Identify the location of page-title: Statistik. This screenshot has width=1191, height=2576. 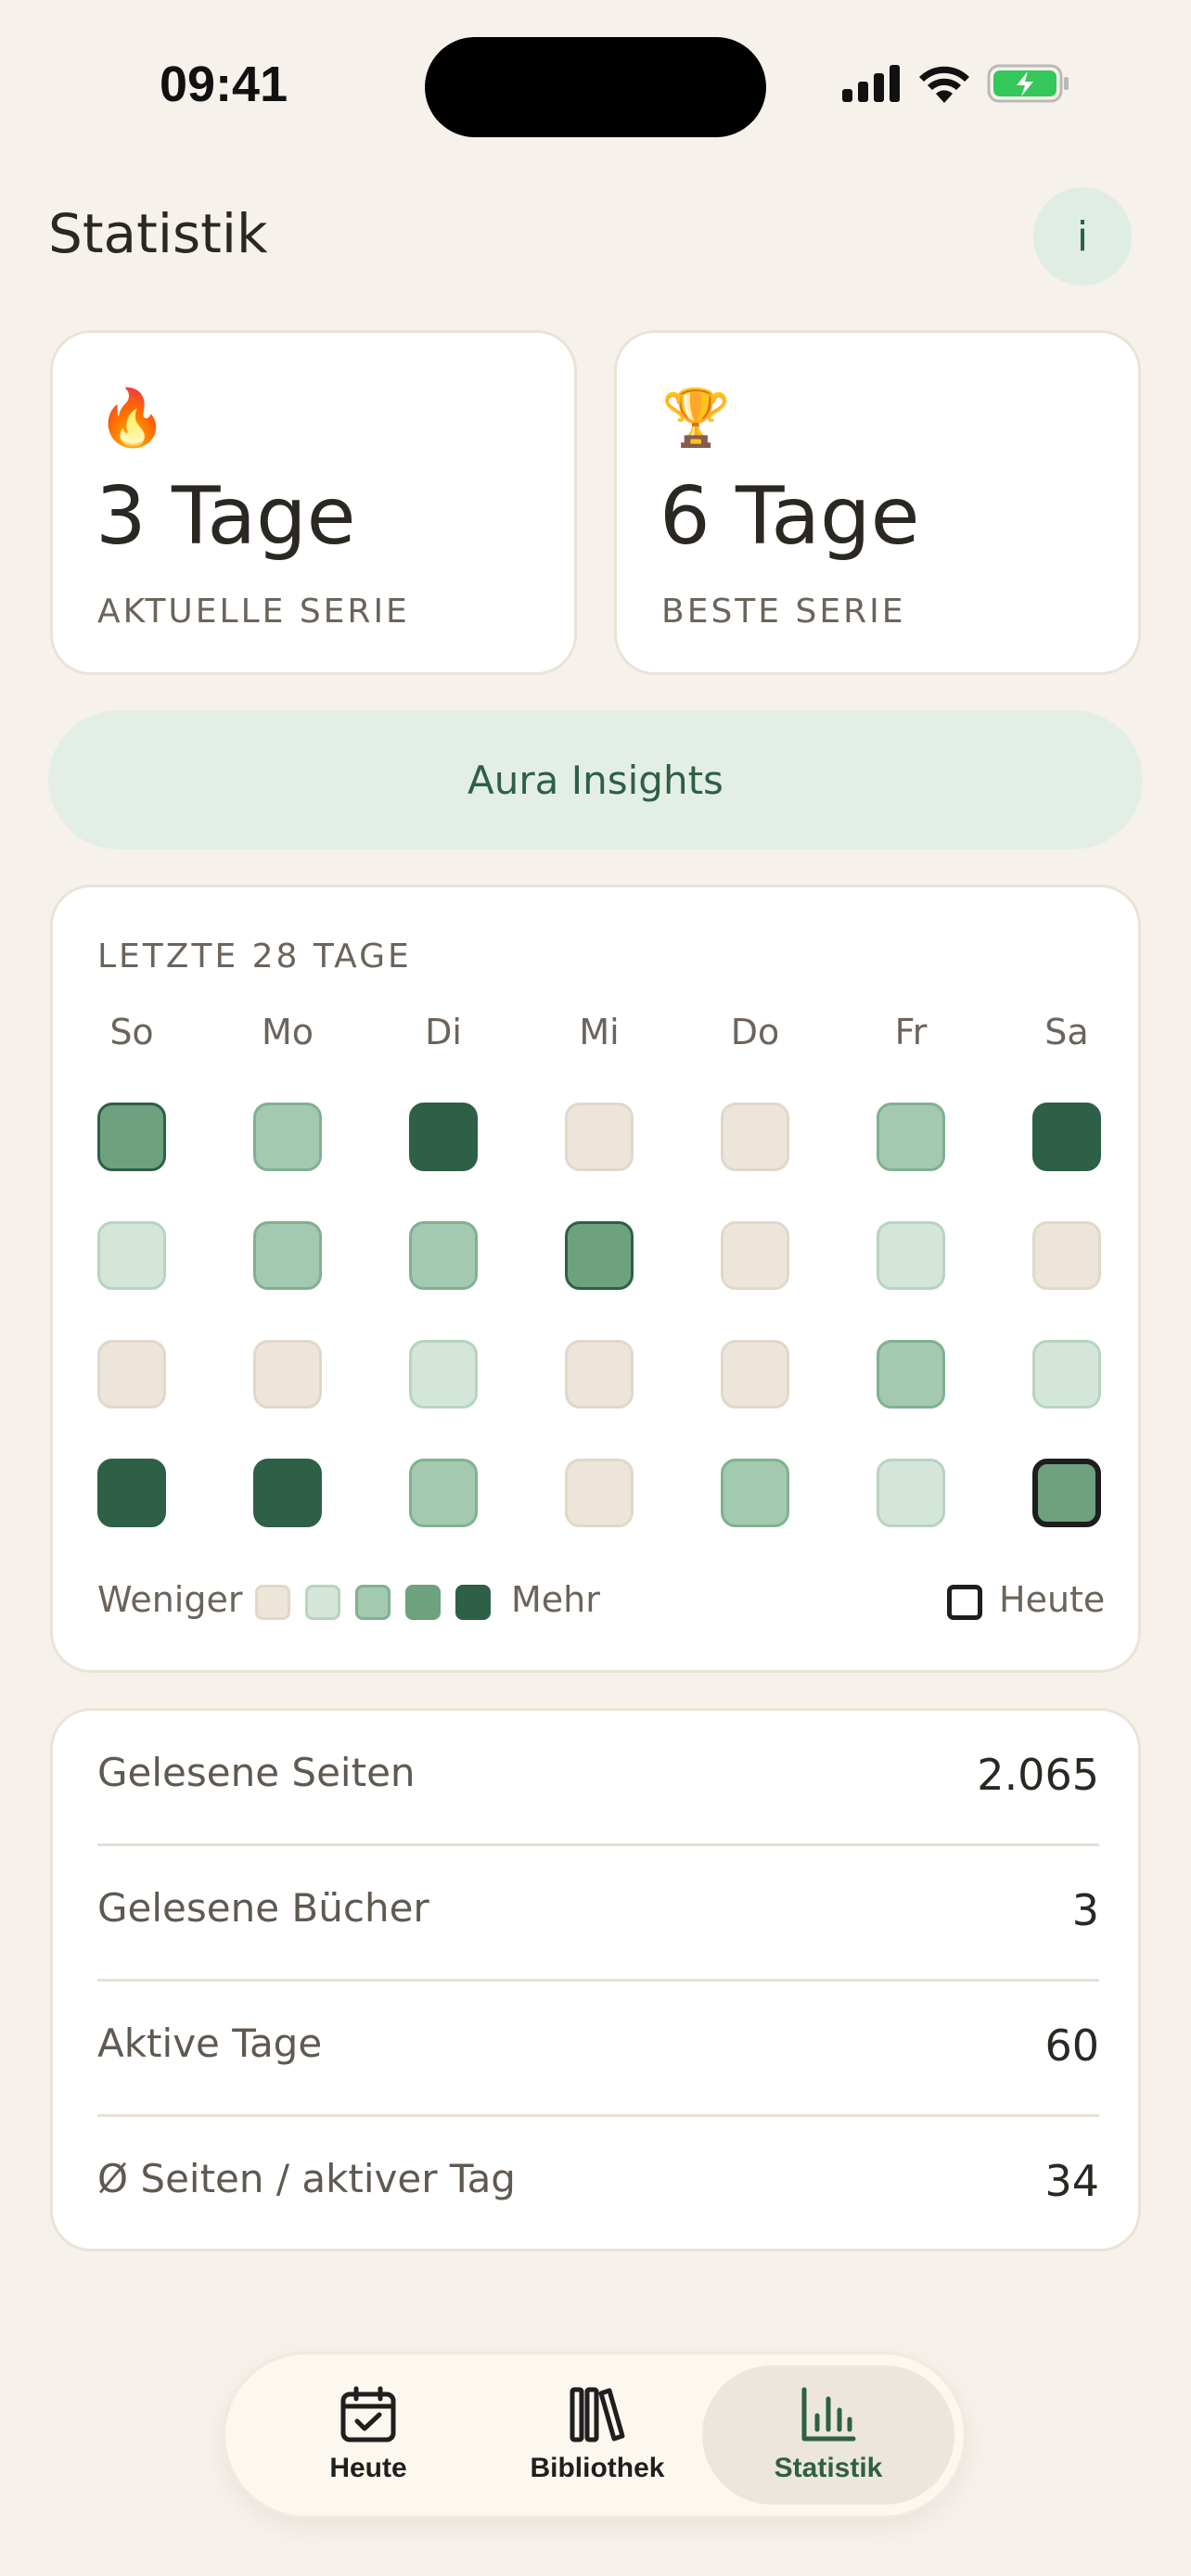
(158, 233).